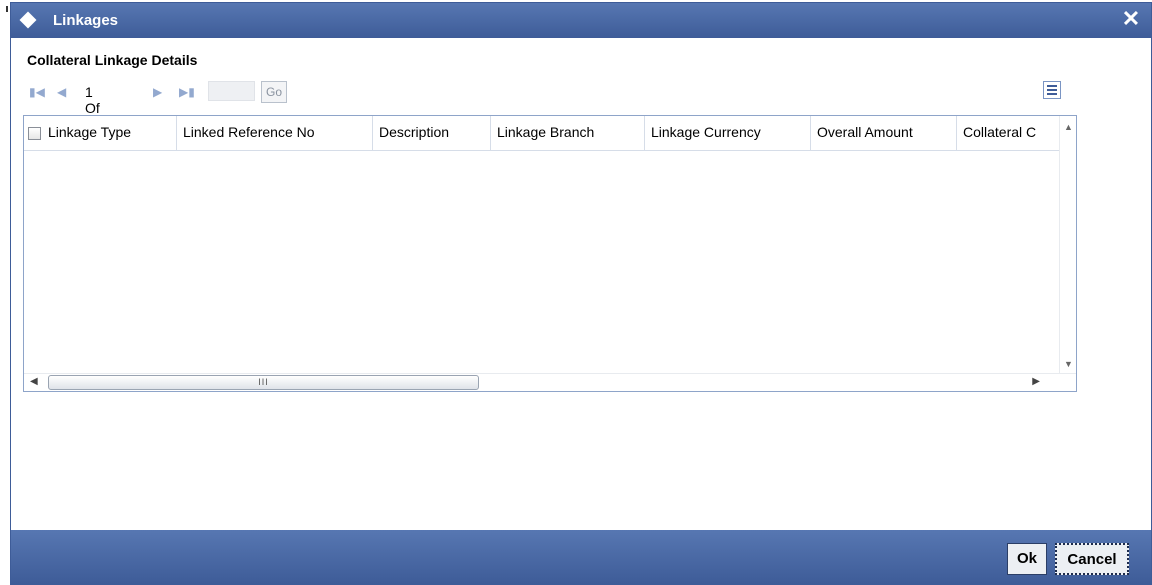 The image size is (1152, 585). I want to click on scroll-left-icon: ◀, so click(34, 381).